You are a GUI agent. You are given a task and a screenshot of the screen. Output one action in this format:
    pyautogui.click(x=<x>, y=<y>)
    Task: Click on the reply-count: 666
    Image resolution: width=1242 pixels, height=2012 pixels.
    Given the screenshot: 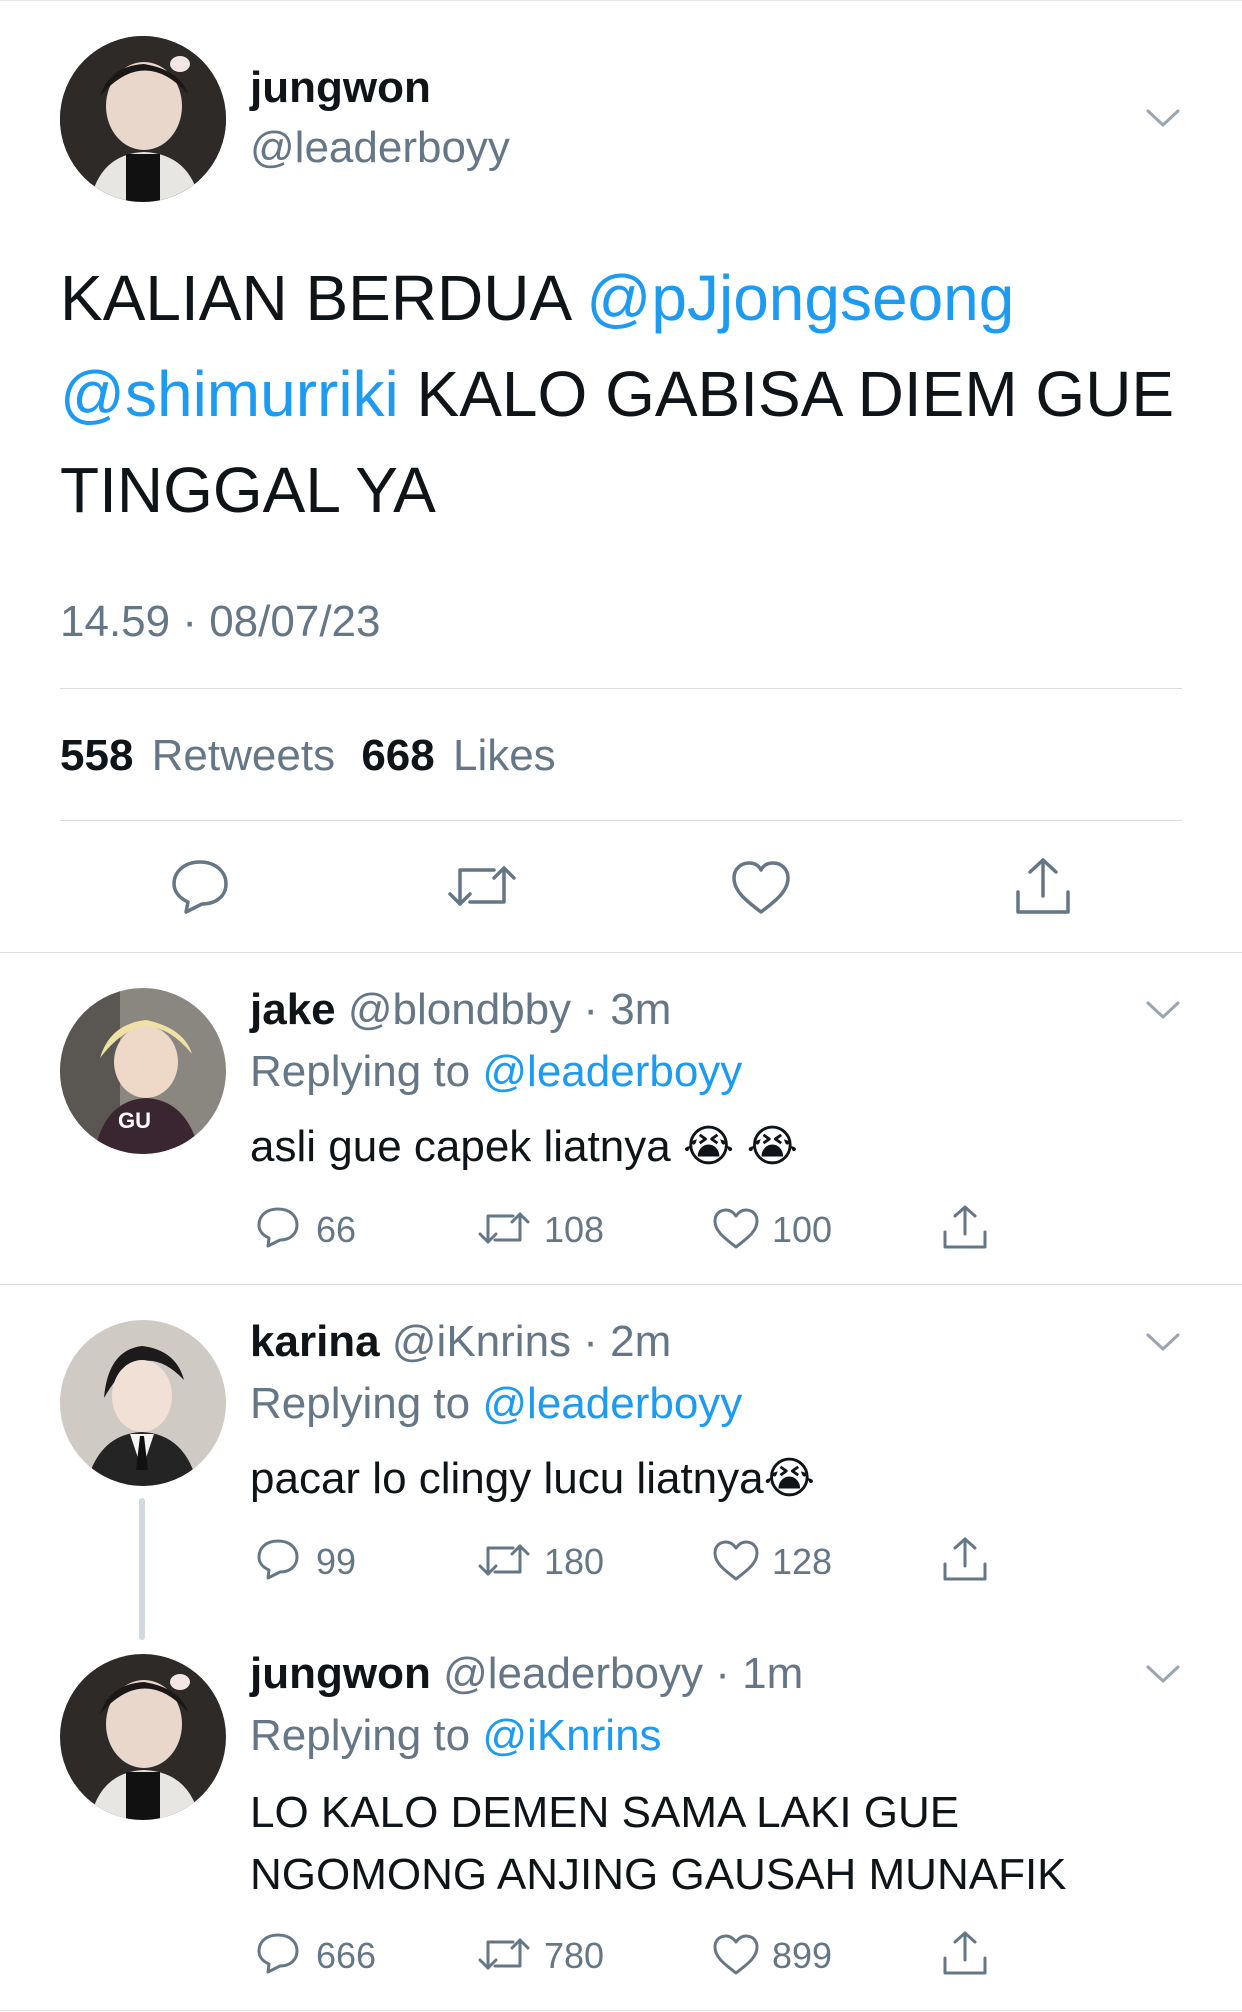 What is the action you would take?
    pyautogui.click(x=346, y=1956)
    